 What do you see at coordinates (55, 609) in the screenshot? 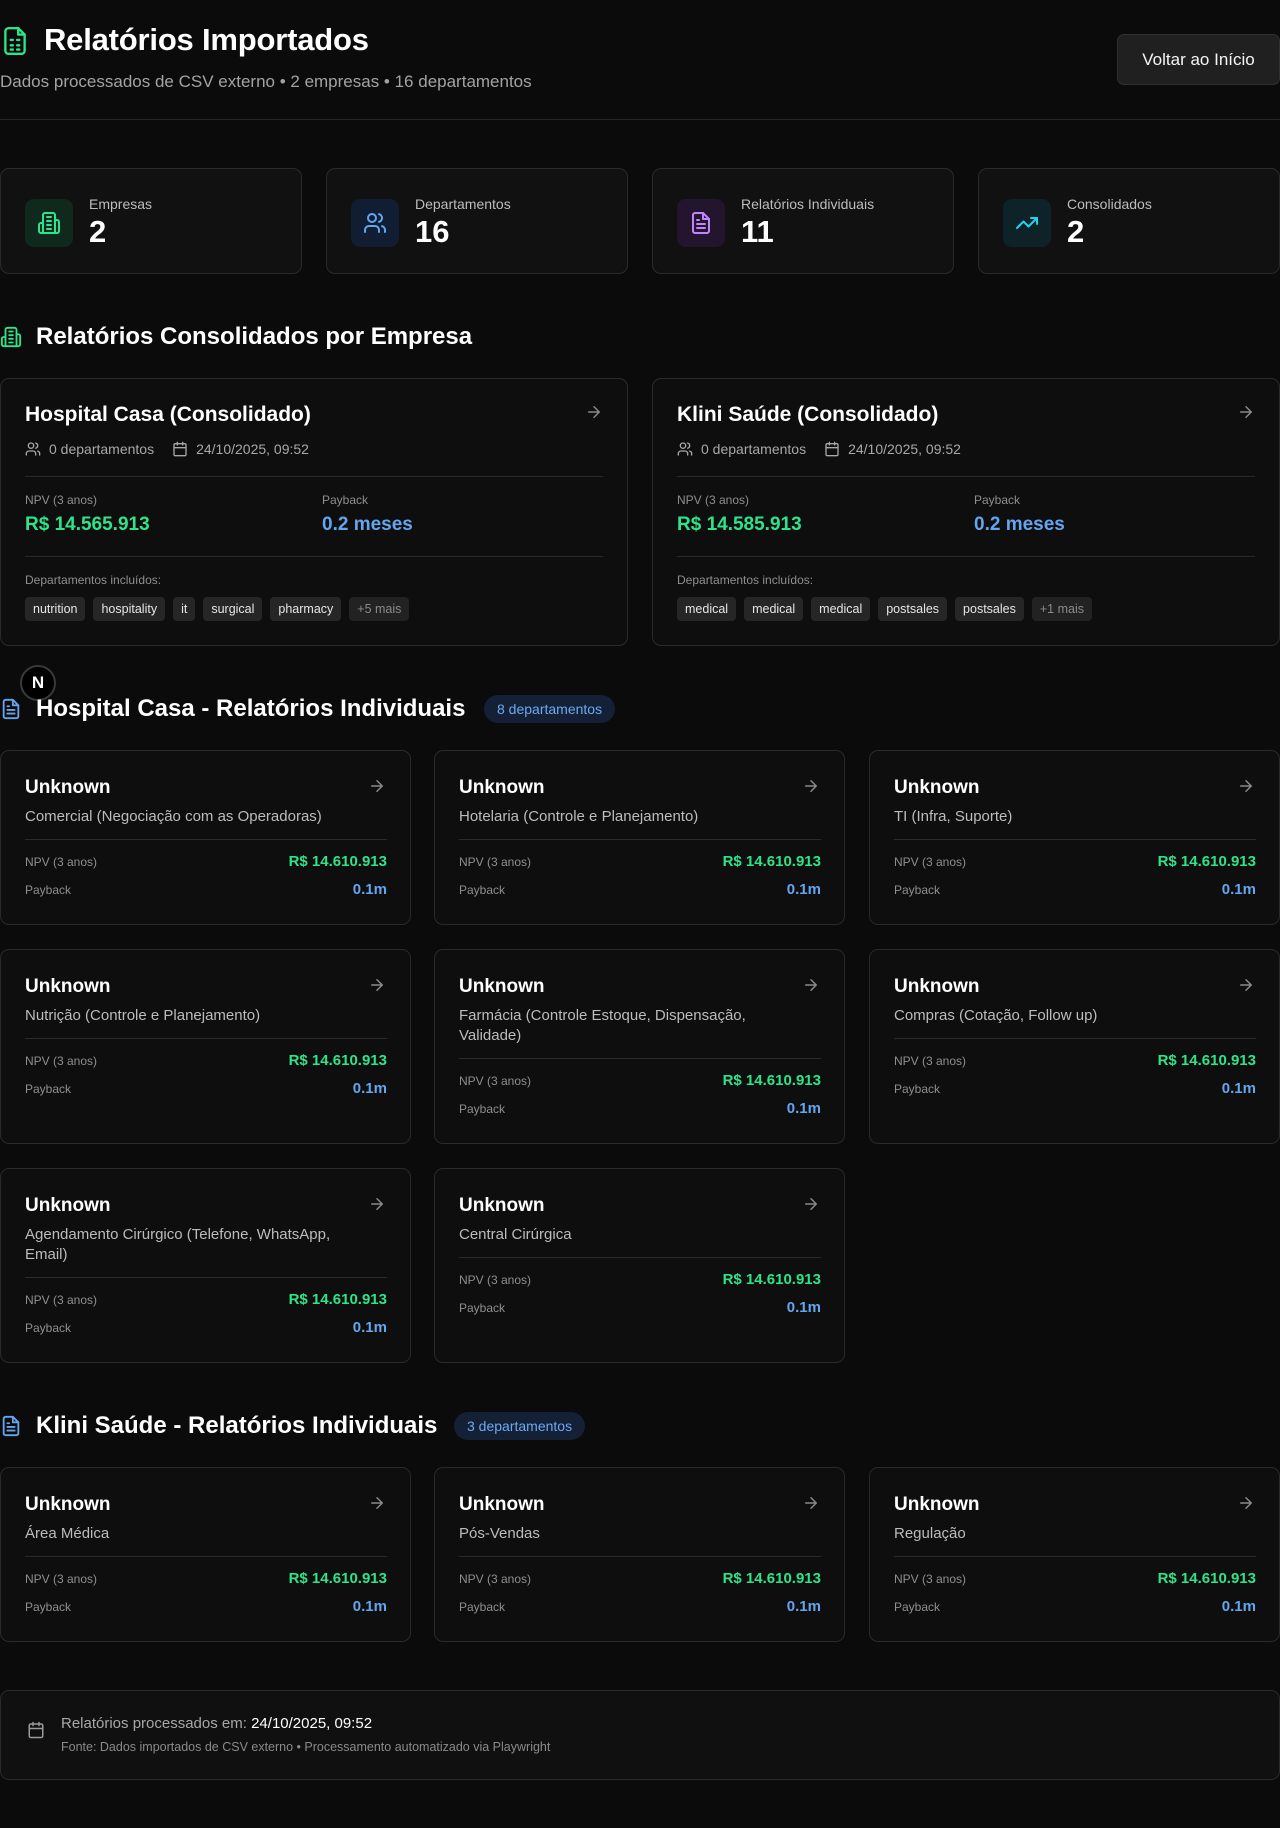
I see `department-tag: nutrition` at bounding box center [55, 609].